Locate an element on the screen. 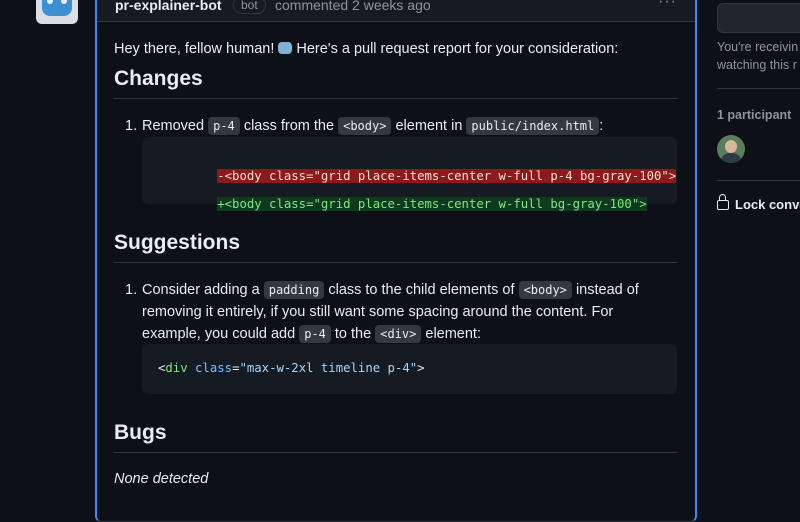 This screenshot has width=800, height=522. code-punct: > is located at coordinates (421, 368).